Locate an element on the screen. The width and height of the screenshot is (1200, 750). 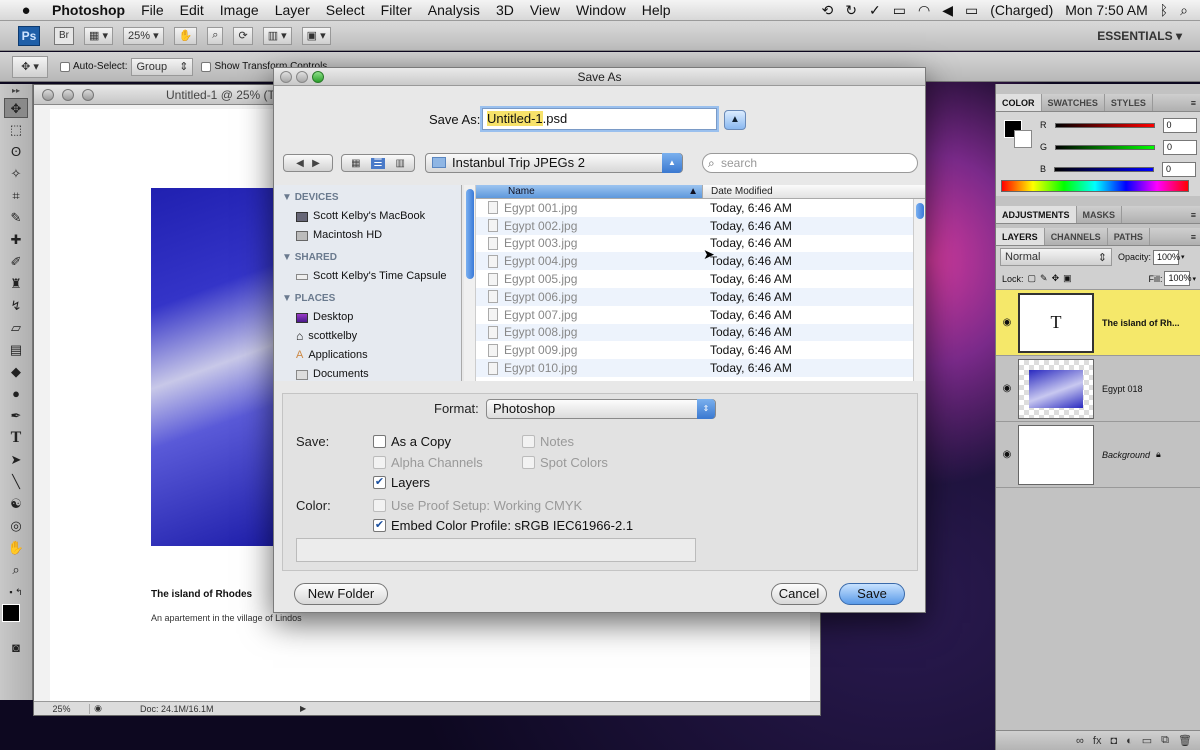
embed-color-profile-checkbox: ✔ is located at coordinates (379, 525).